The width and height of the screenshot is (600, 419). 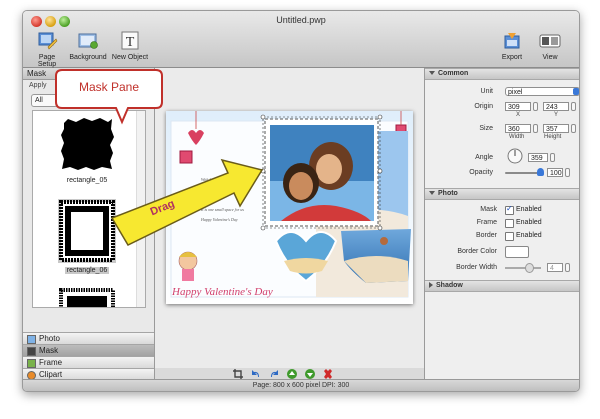 I want to click on border-enabled-checkbox, so click(x=509, y=236).